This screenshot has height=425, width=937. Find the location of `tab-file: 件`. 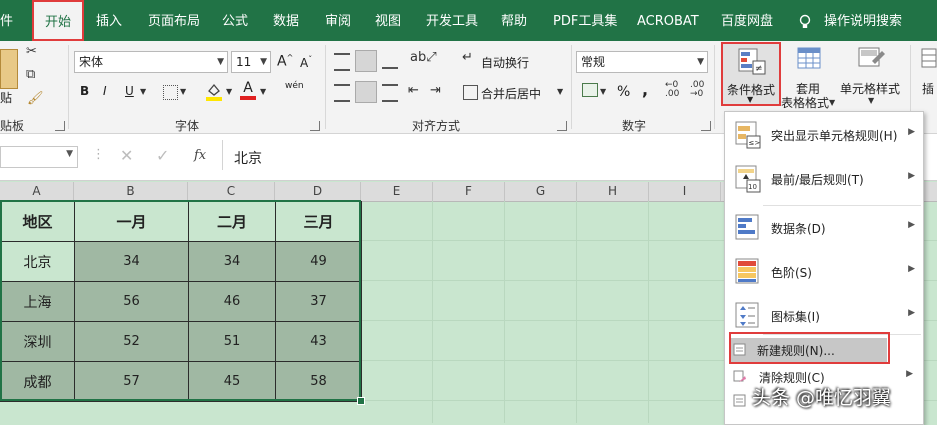

tab-file: 件 is located at coordinates (6, 20).